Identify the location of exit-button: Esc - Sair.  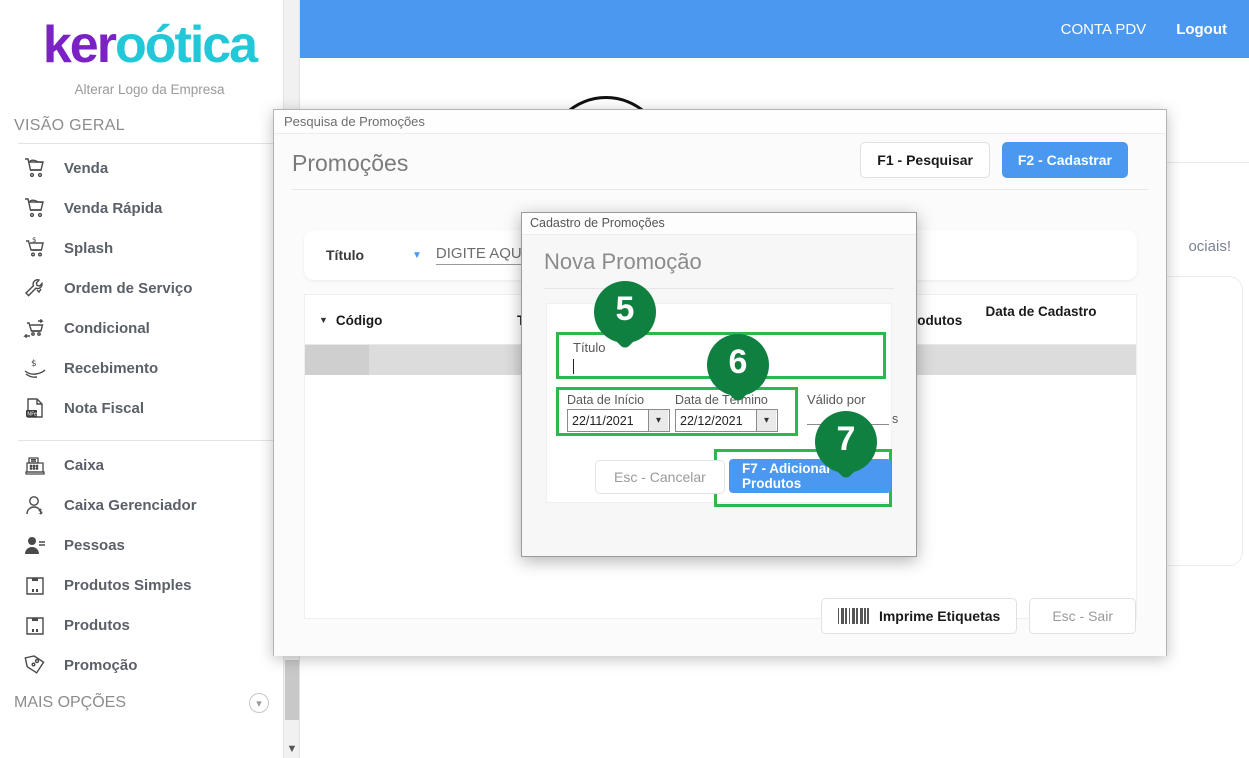
(1082, 616).